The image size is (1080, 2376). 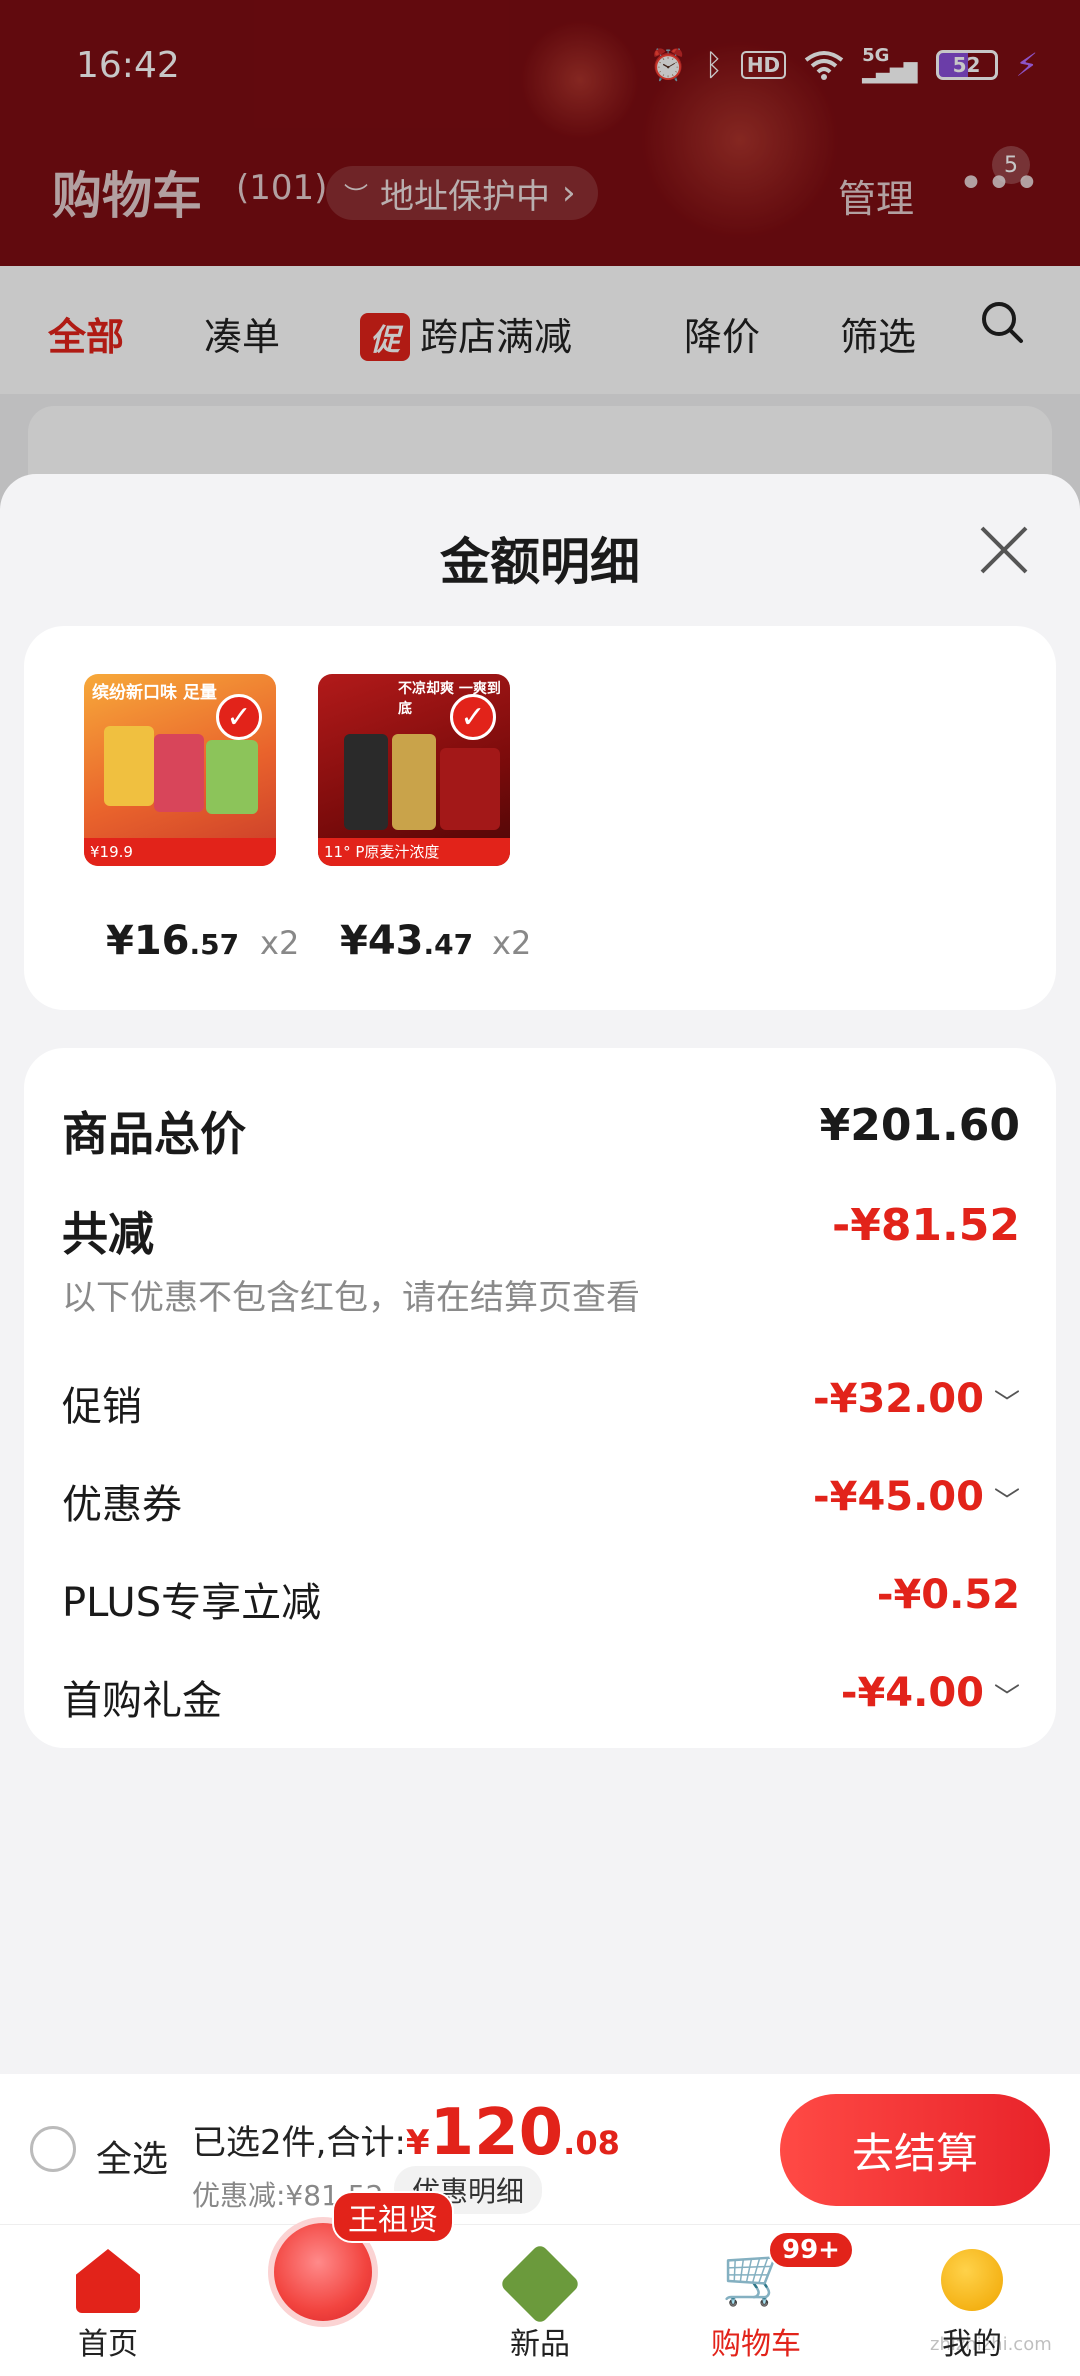 I want to click on first-purchase-label: 首购礼金, so click(x=142, y=1701).